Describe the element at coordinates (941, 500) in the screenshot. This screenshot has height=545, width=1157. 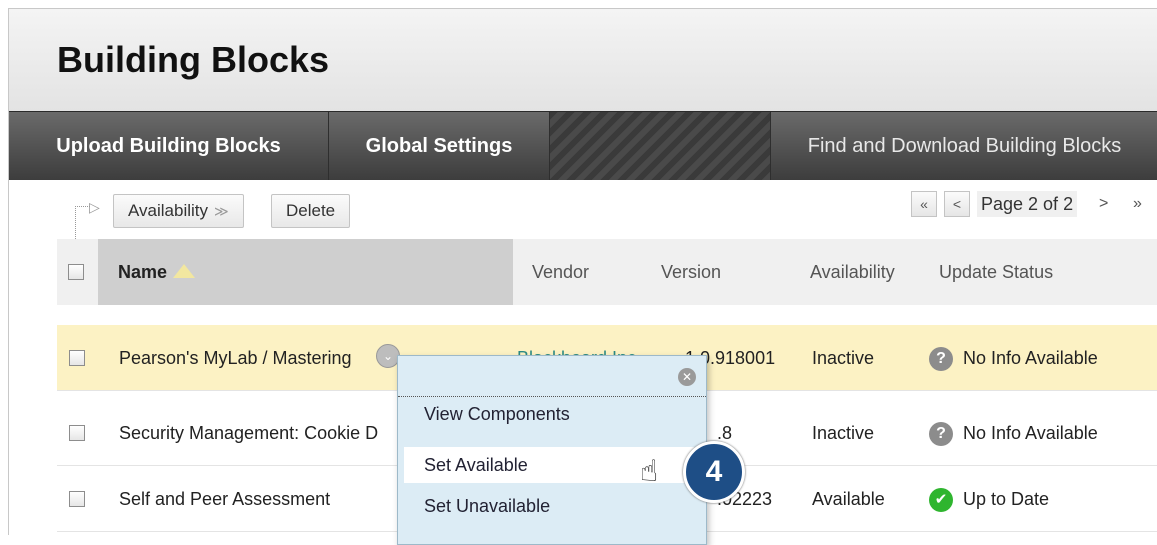
I see `check-icon: ✔` at that location.